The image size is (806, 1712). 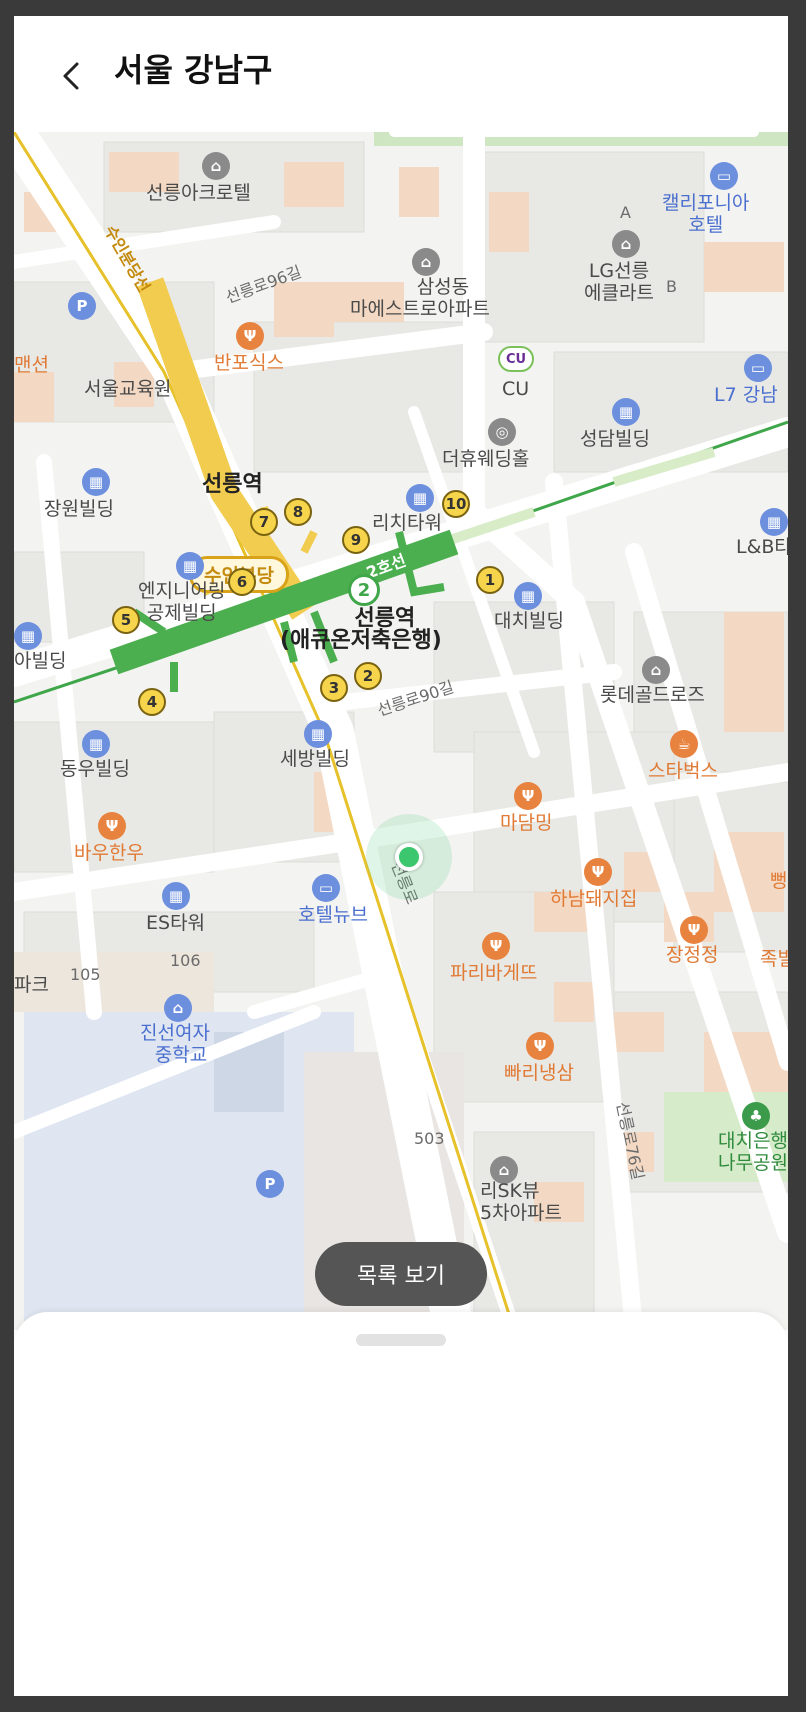 What do you see at coordinates (242, 582) in the screenshot?
I see `station-exit-6: 6` at bounding box center [242, 582].